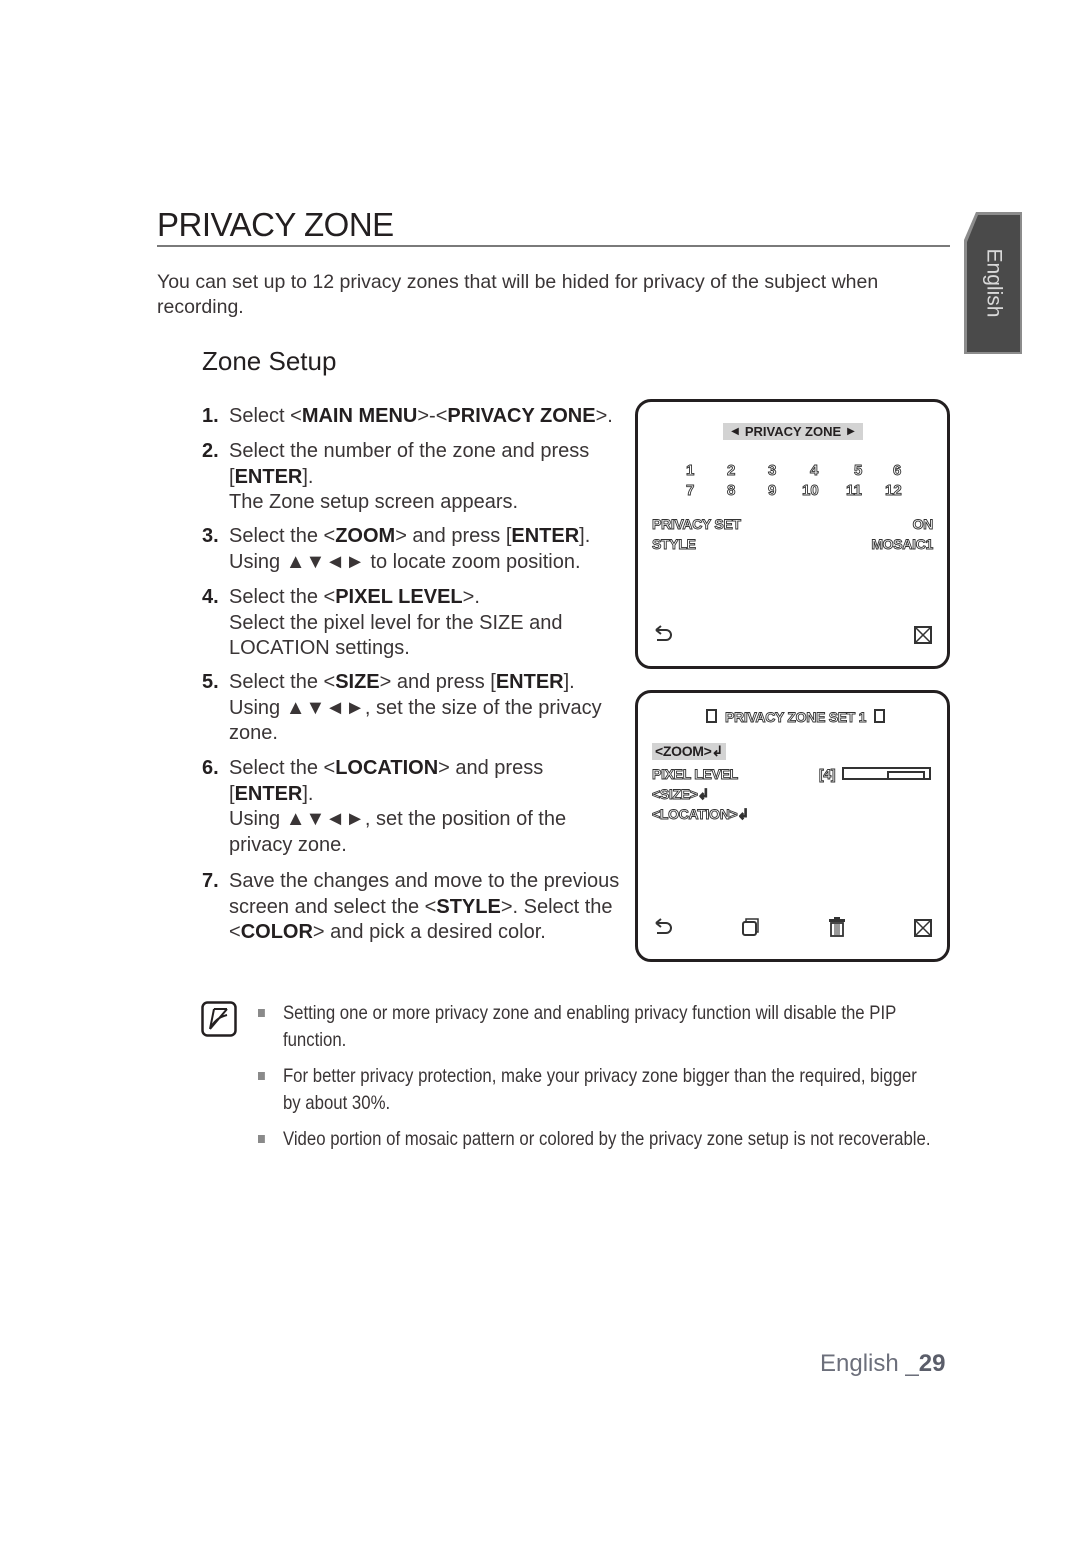  Describe the element at coordinates (869, 1363) in the screenshot. I see `footer-language: English _` at that location.